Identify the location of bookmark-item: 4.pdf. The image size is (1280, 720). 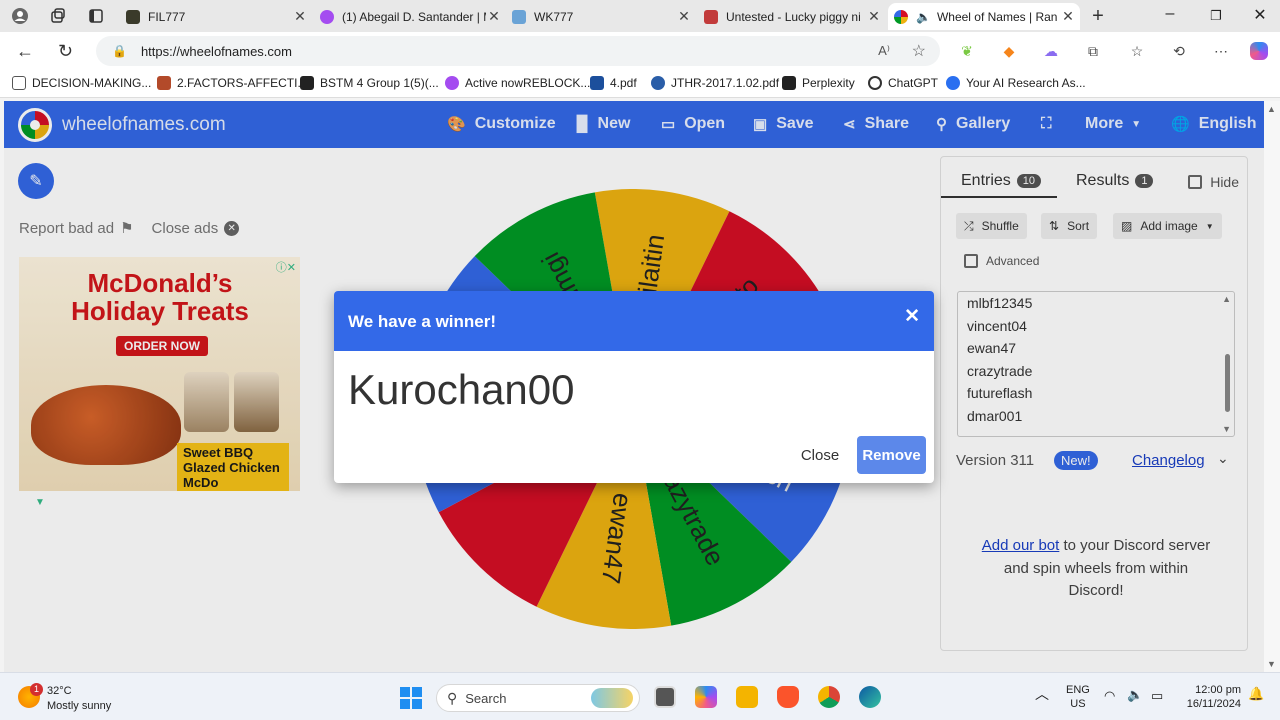
(613, 83).